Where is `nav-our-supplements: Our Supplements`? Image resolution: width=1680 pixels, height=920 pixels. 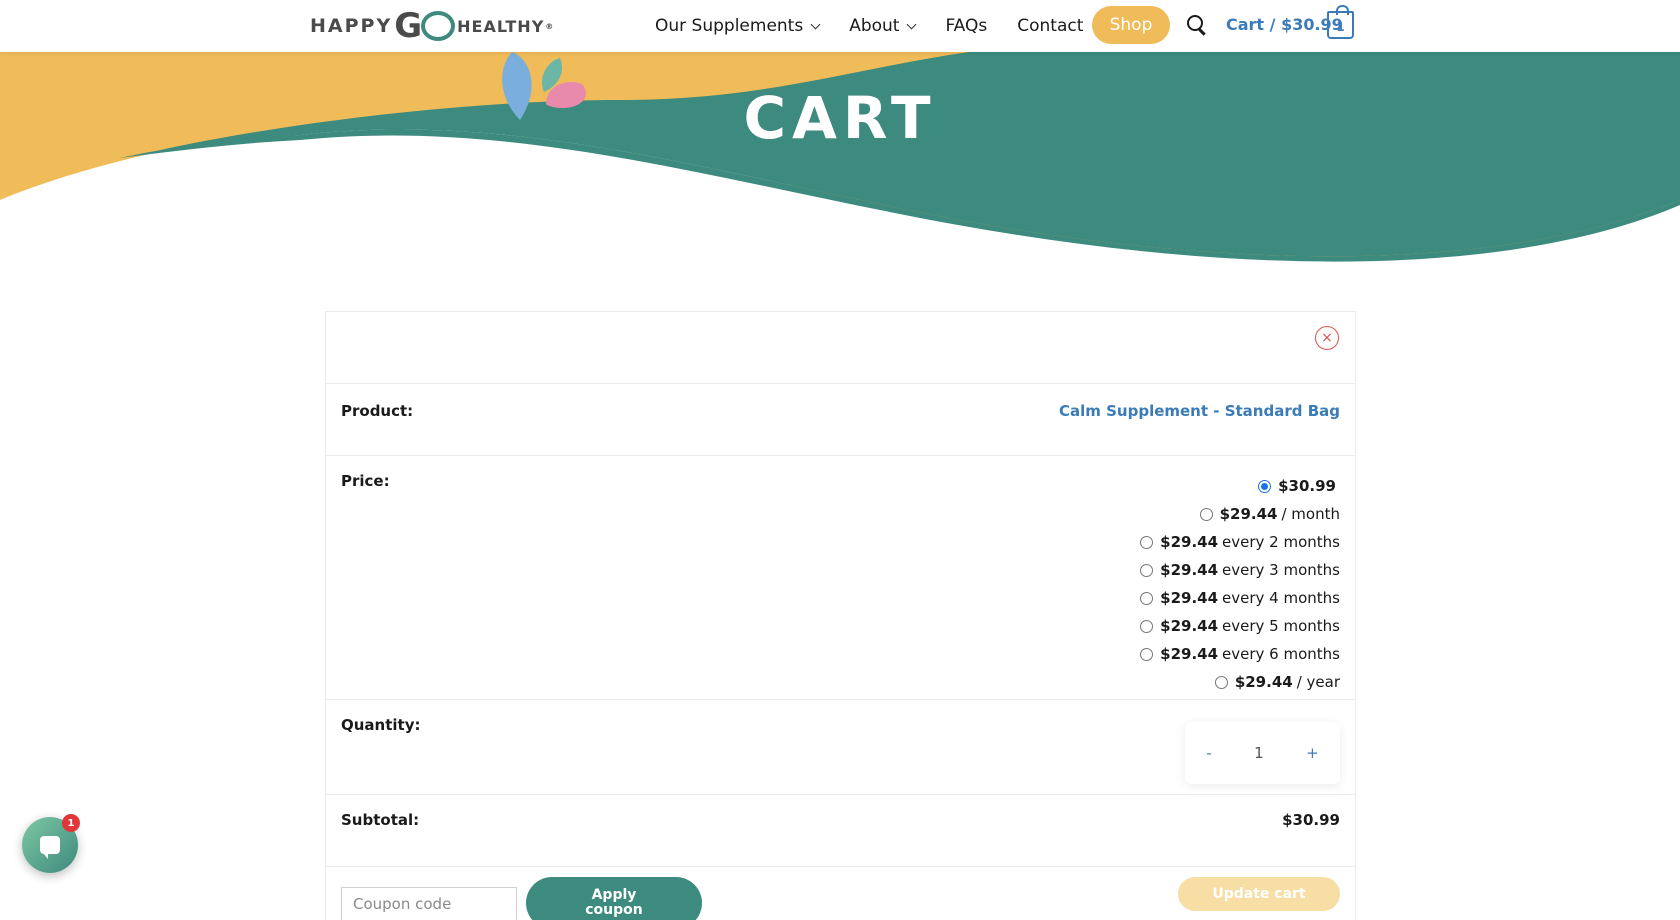
nav-our-supplements: Our Supplements is located at coordinates (738, 26).